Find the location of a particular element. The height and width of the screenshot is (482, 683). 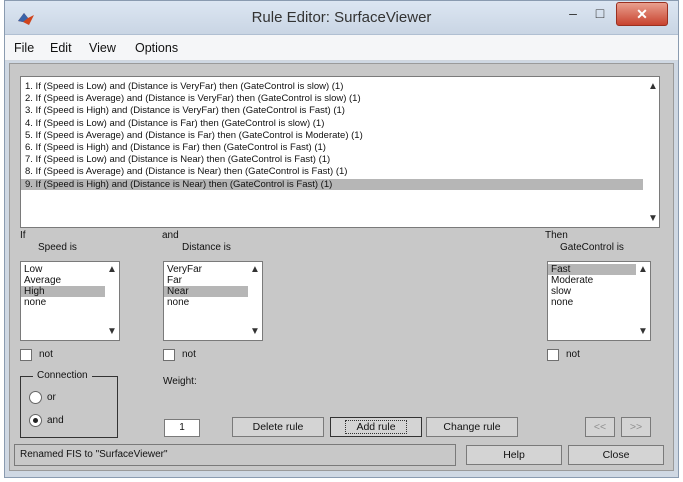

or-label: or is located at coordinates (51, 397).